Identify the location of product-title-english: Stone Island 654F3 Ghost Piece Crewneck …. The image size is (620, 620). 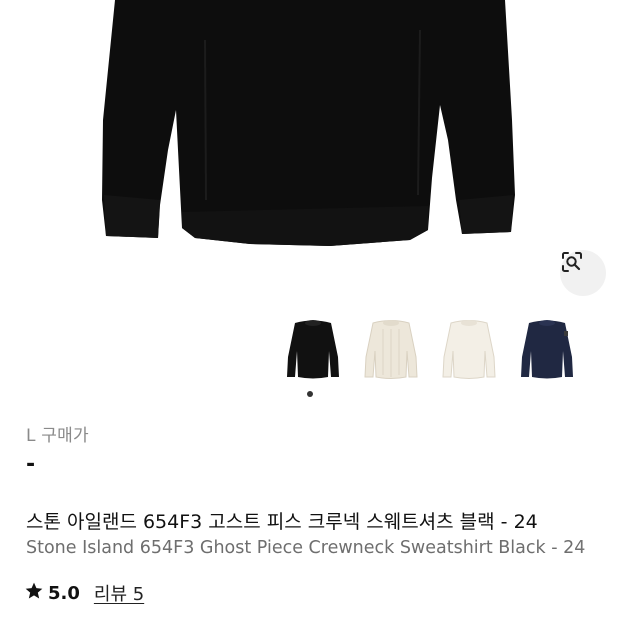
(323, 548).